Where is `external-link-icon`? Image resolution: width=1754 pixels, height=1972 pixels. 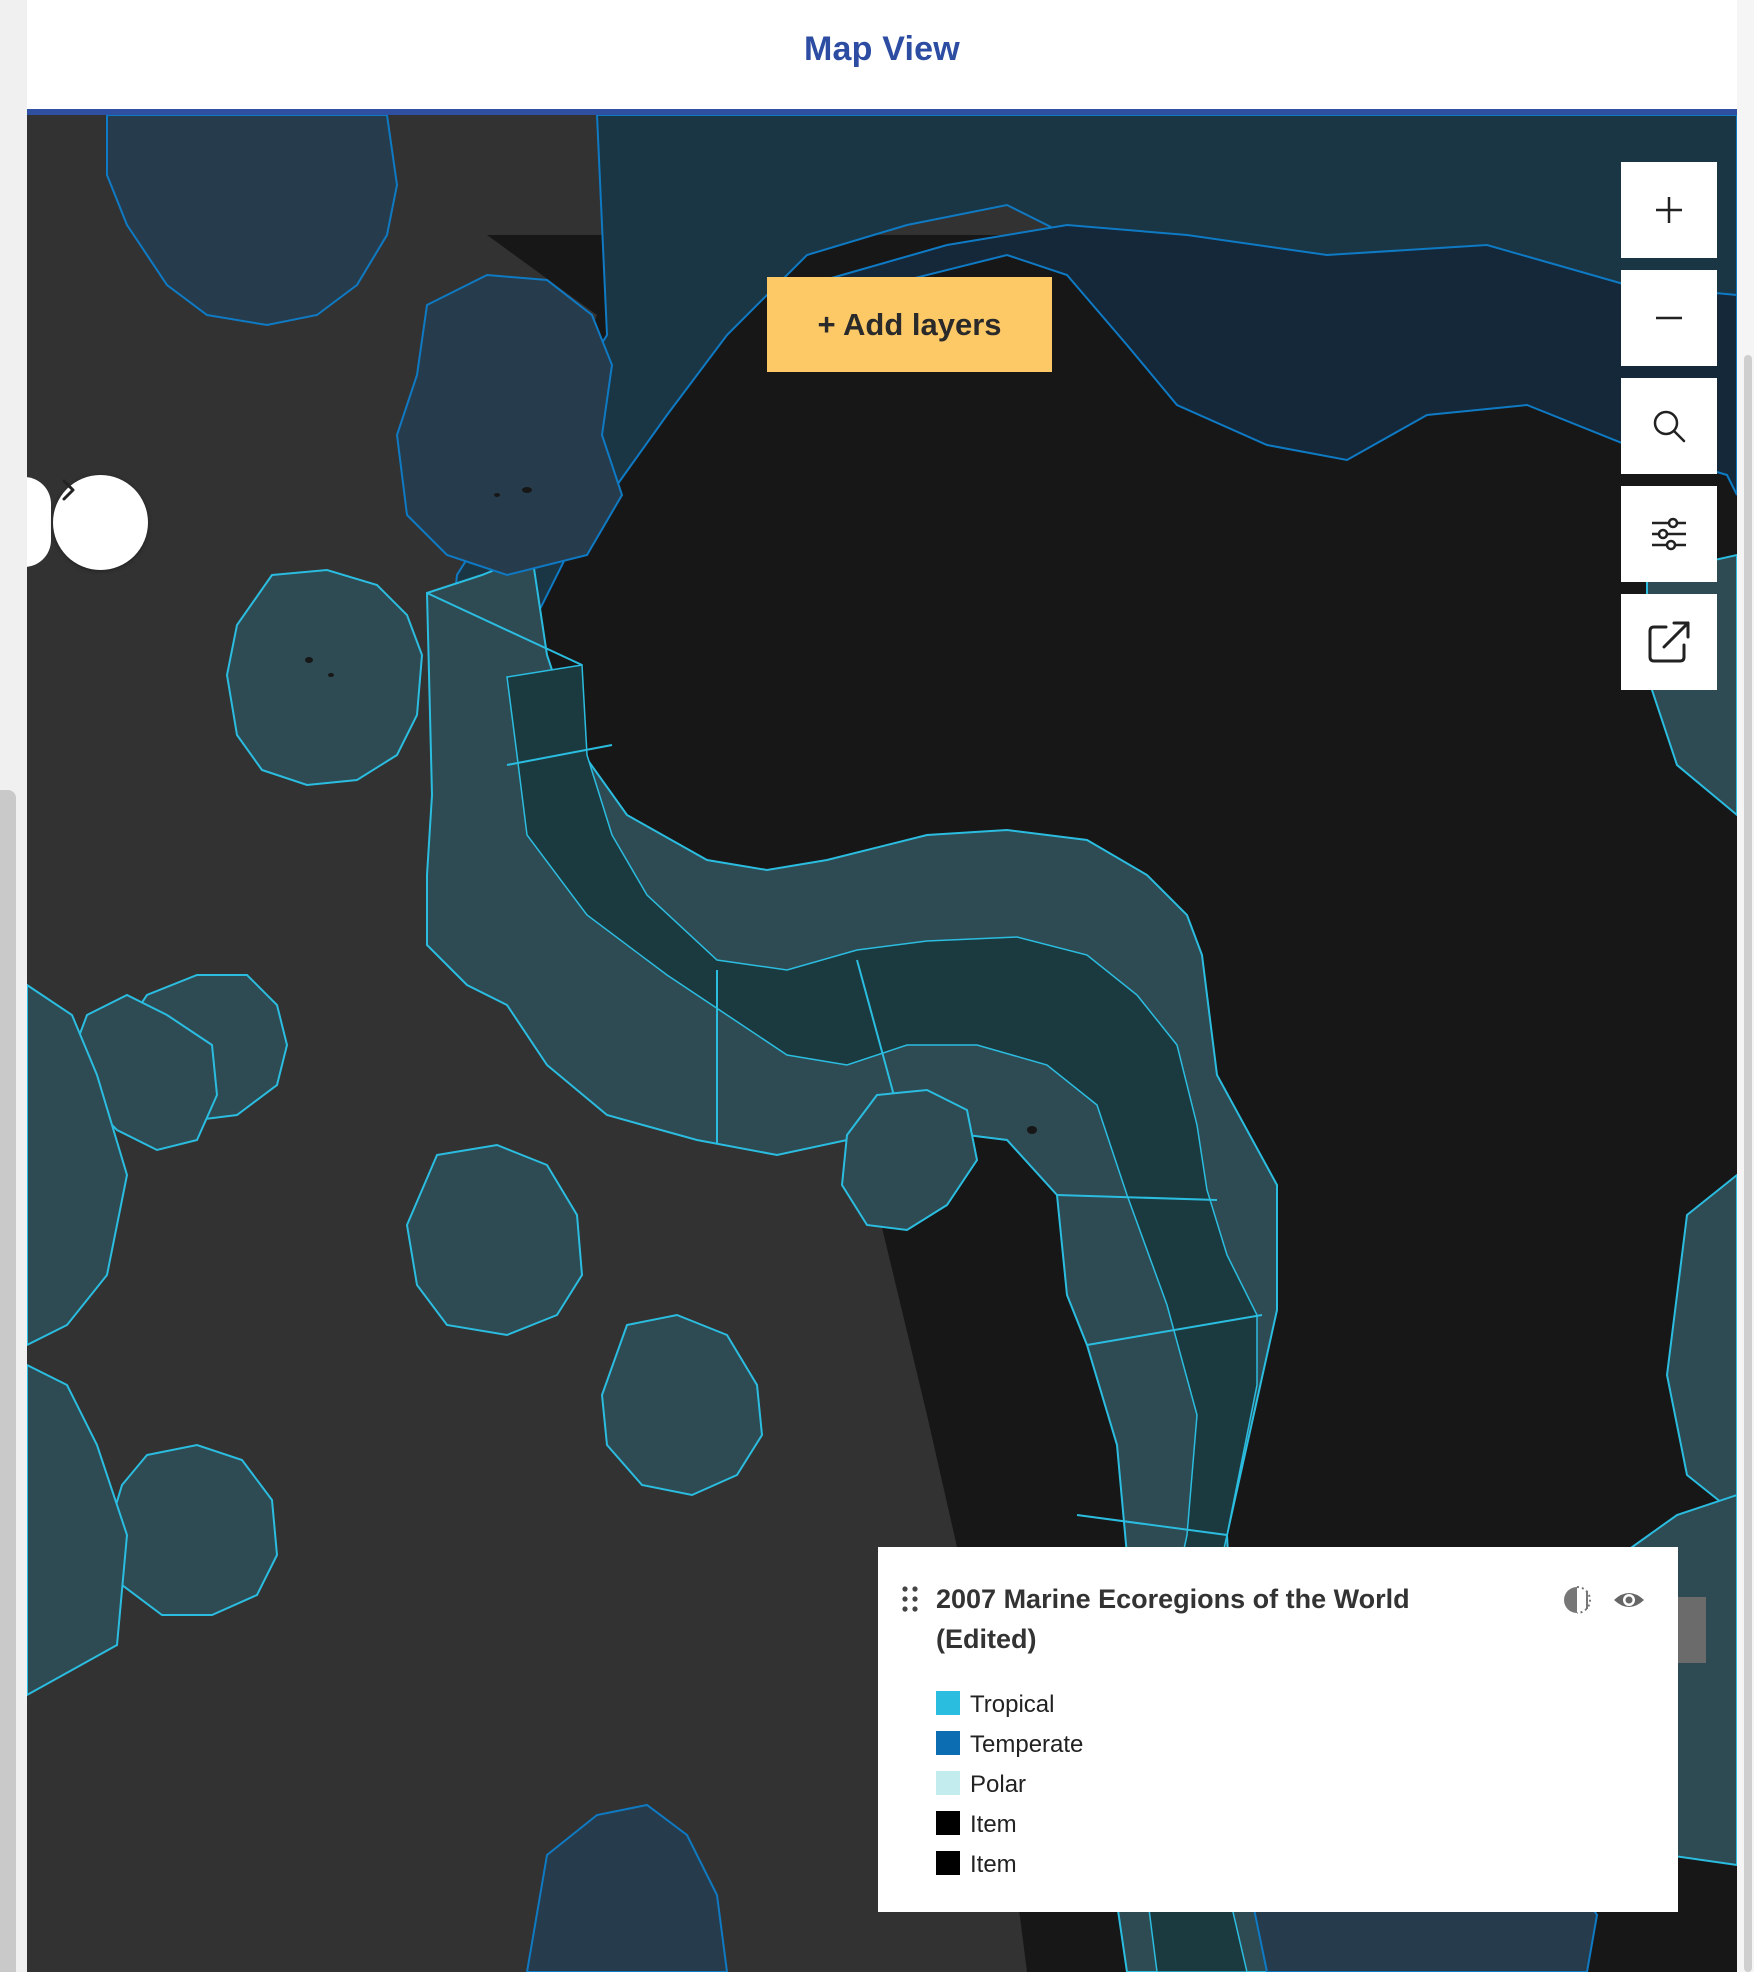 external-link-icon is located at coordinates (1669, 642).